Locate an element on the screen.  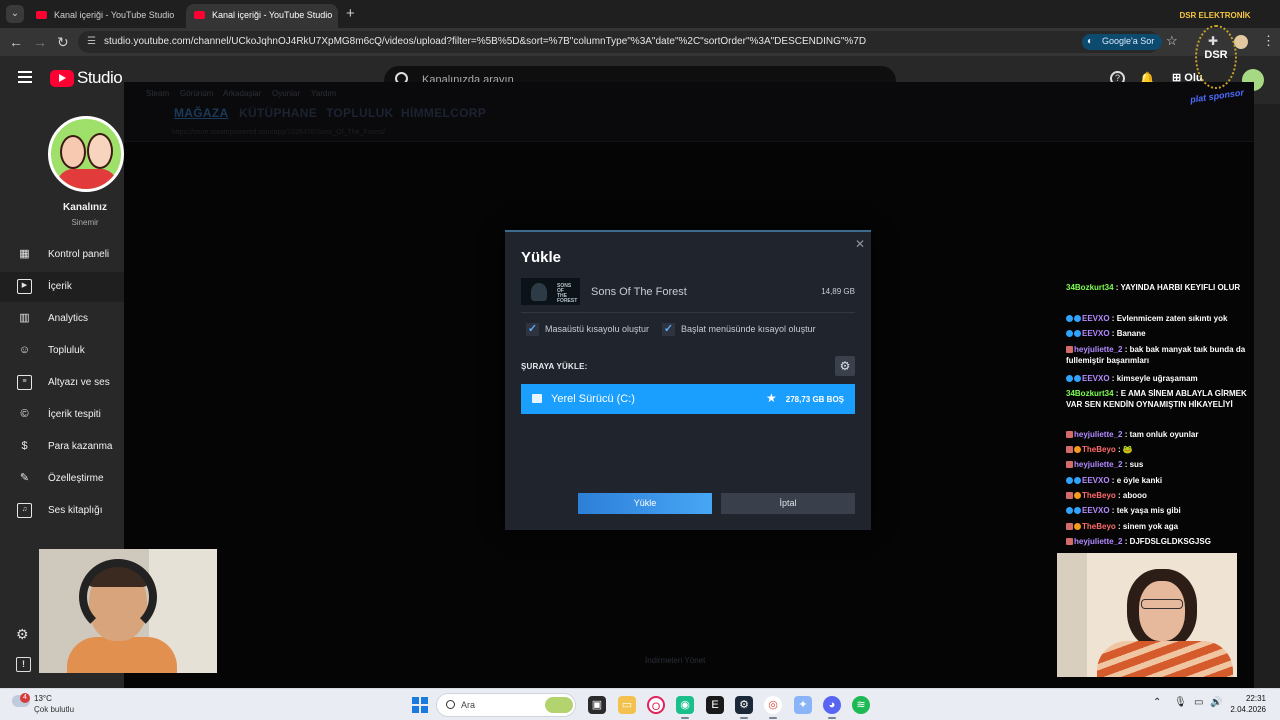
chat-message: EEVXO : Evlenmicem zaten sıkıntı yok is located at coordinates (1158, 318).